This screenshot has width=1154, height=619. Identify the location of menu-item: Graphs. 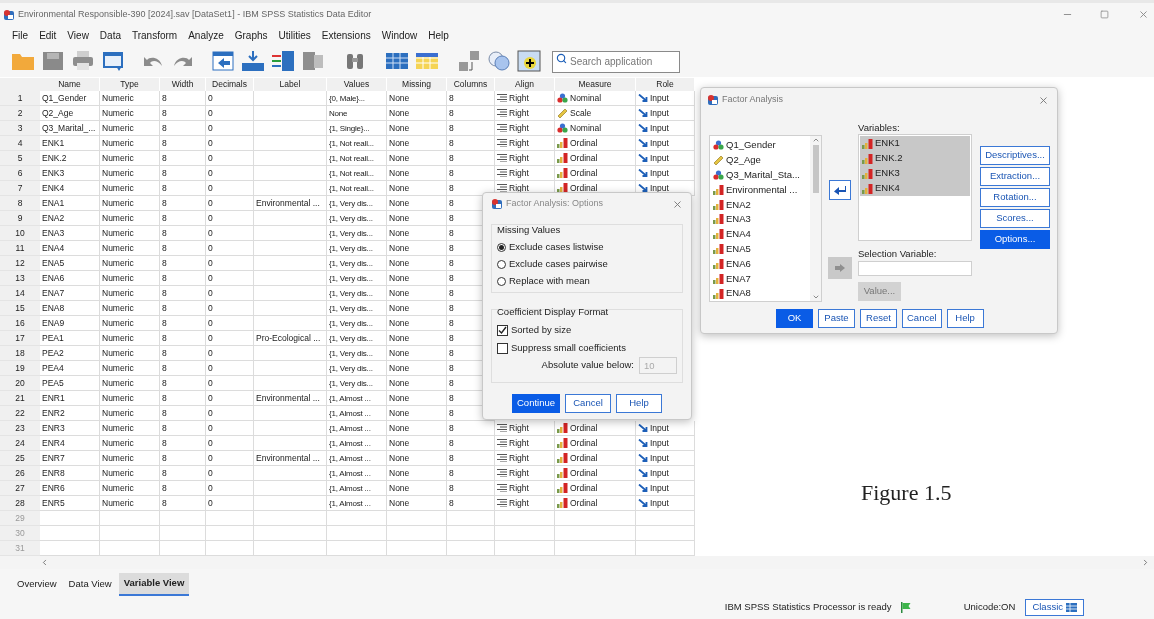
(251, 35).